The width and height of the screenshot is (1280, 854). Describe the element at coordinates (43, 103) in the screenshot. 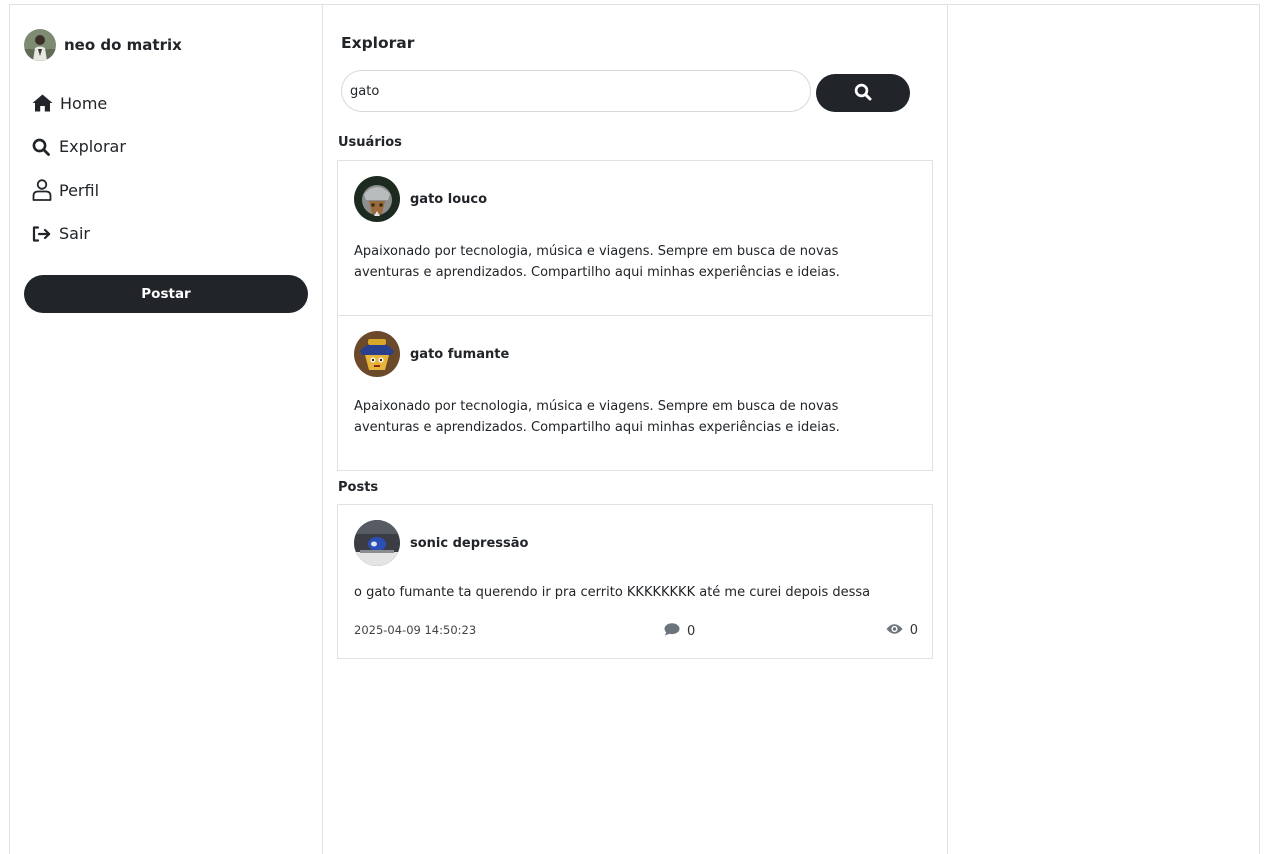

I see `home-icon` at that location.